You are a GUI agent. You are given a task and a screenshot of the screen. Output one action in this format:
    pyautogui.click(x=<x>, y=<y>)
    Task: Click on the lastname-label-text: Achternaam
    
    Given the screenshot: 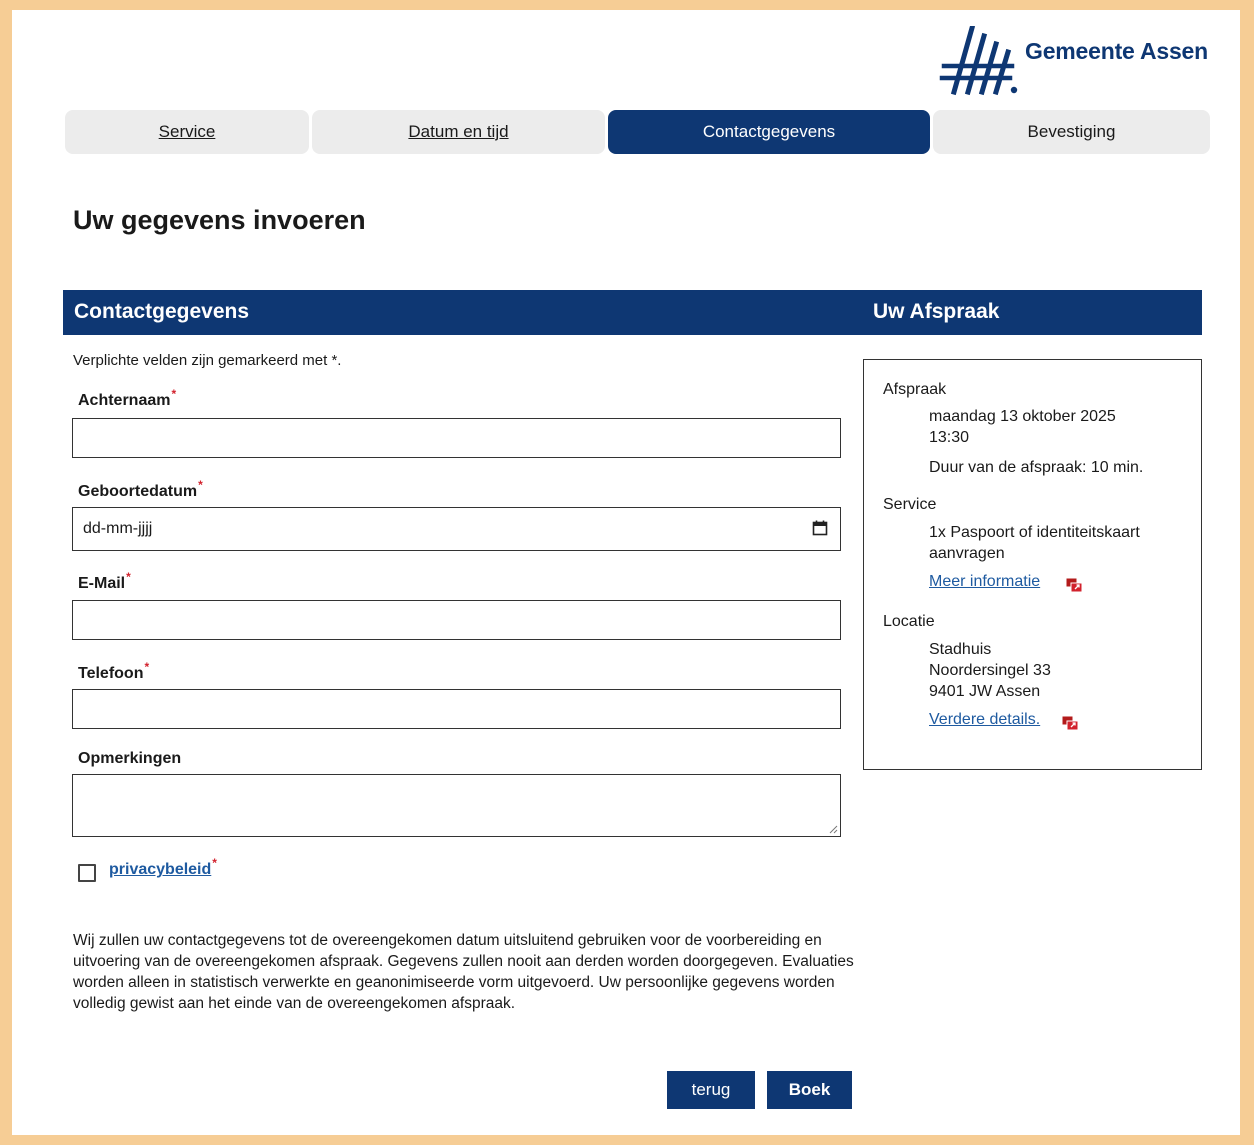 What is the action you would take?
    pyautogui.click(x=124, y=400)
    